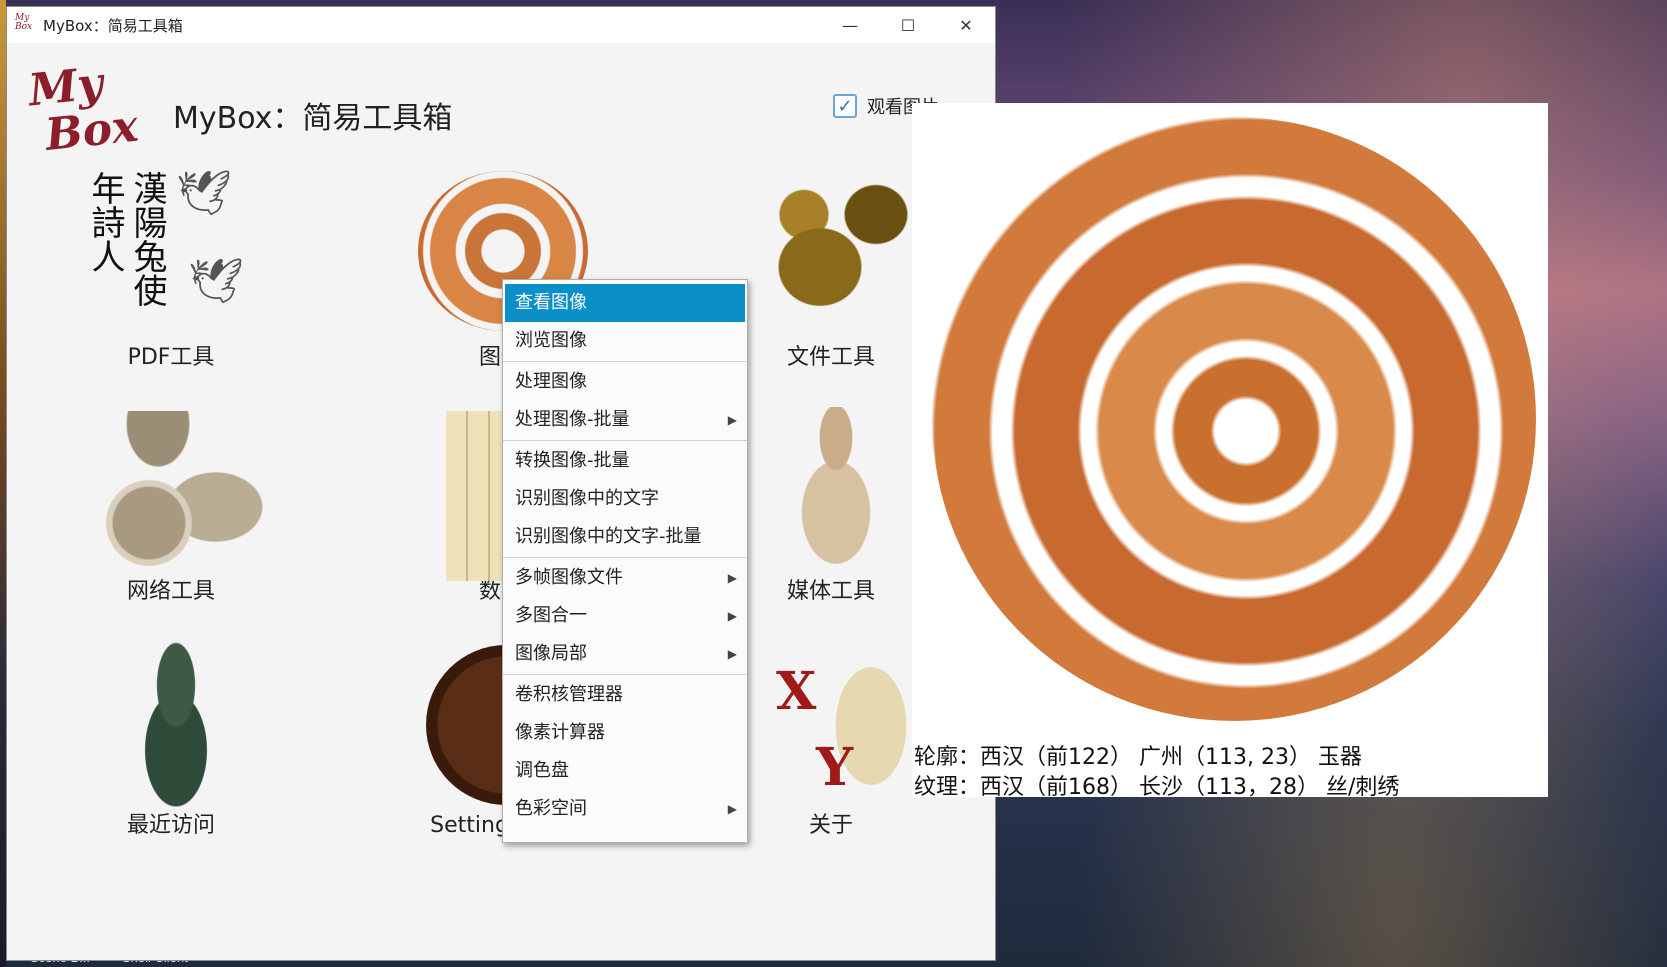 Image resolution: width=1667 pixels, height=967 pixels. What do you see at coordinates (572, 419) in the screenshot?
I see `menu-item-label: 处理图像-批量` at bounding box center [572, 419].